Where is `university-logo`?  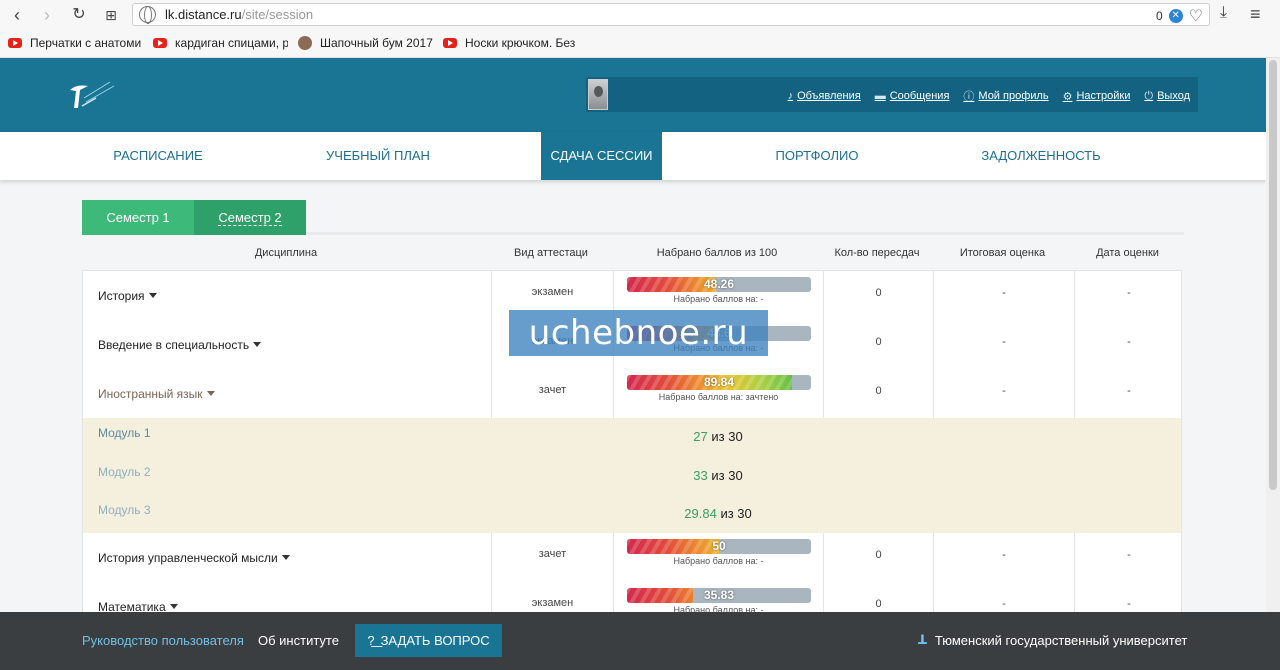 university-logo is located at coordinates (94, 96).